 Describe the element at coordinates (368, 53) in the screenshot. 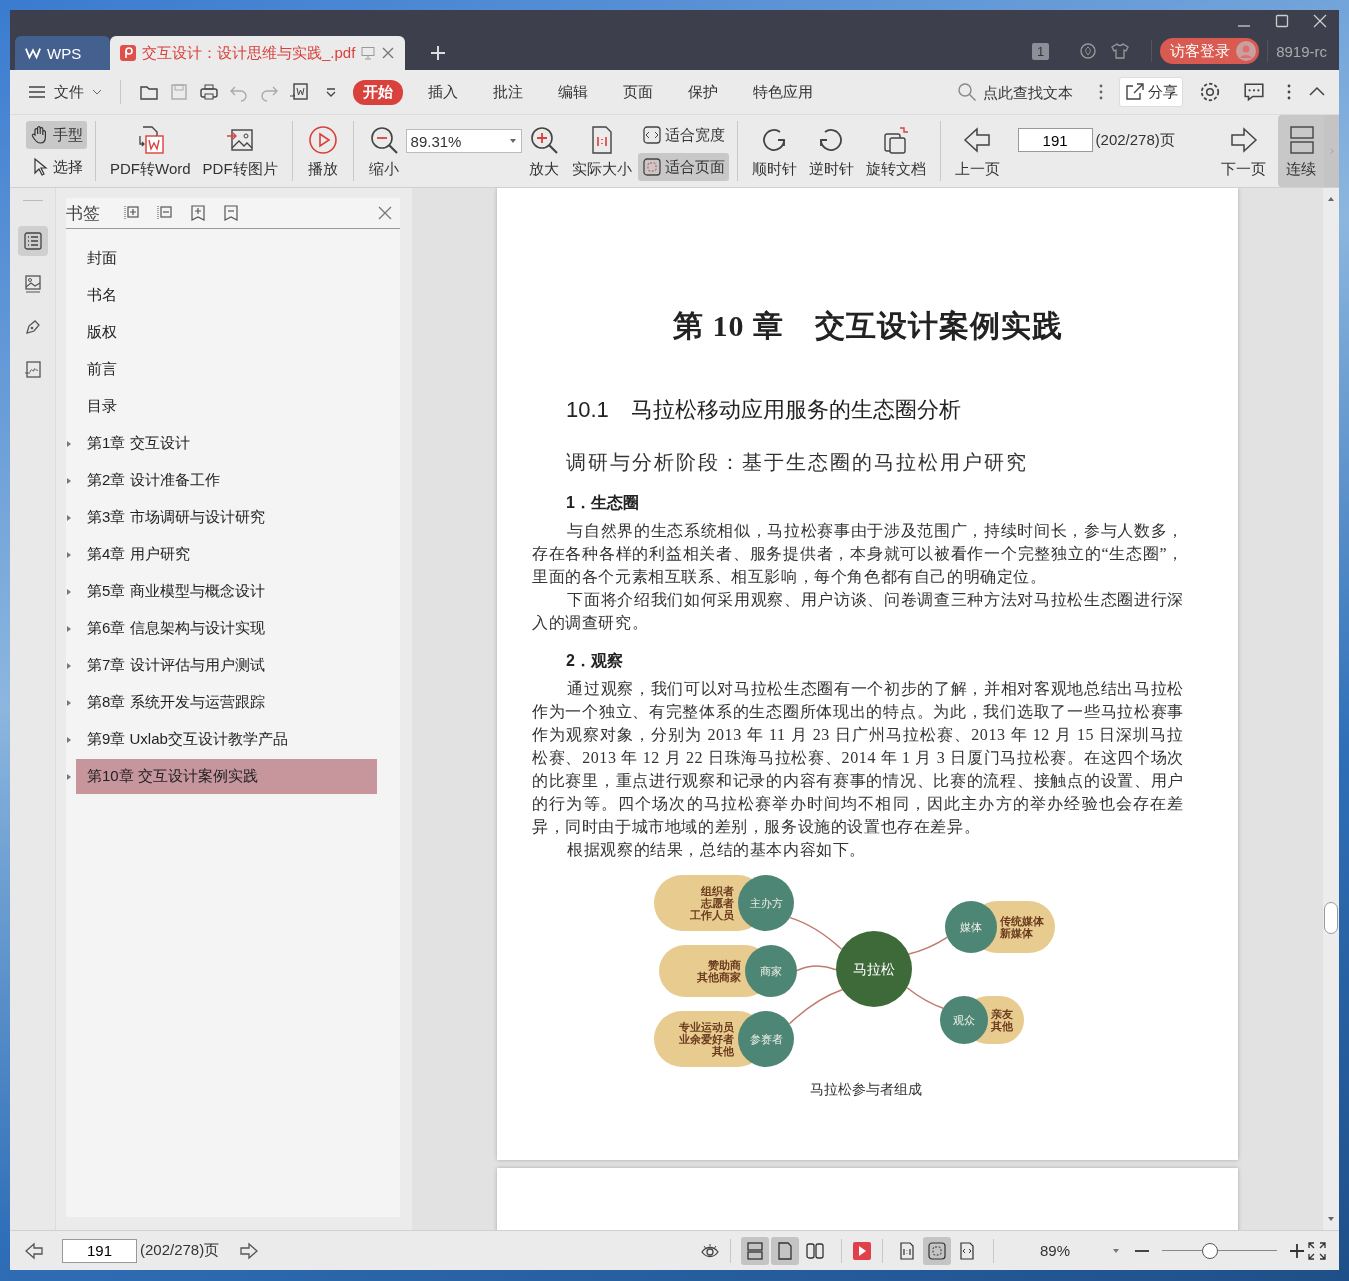

I see `monitor-icon` at that location.